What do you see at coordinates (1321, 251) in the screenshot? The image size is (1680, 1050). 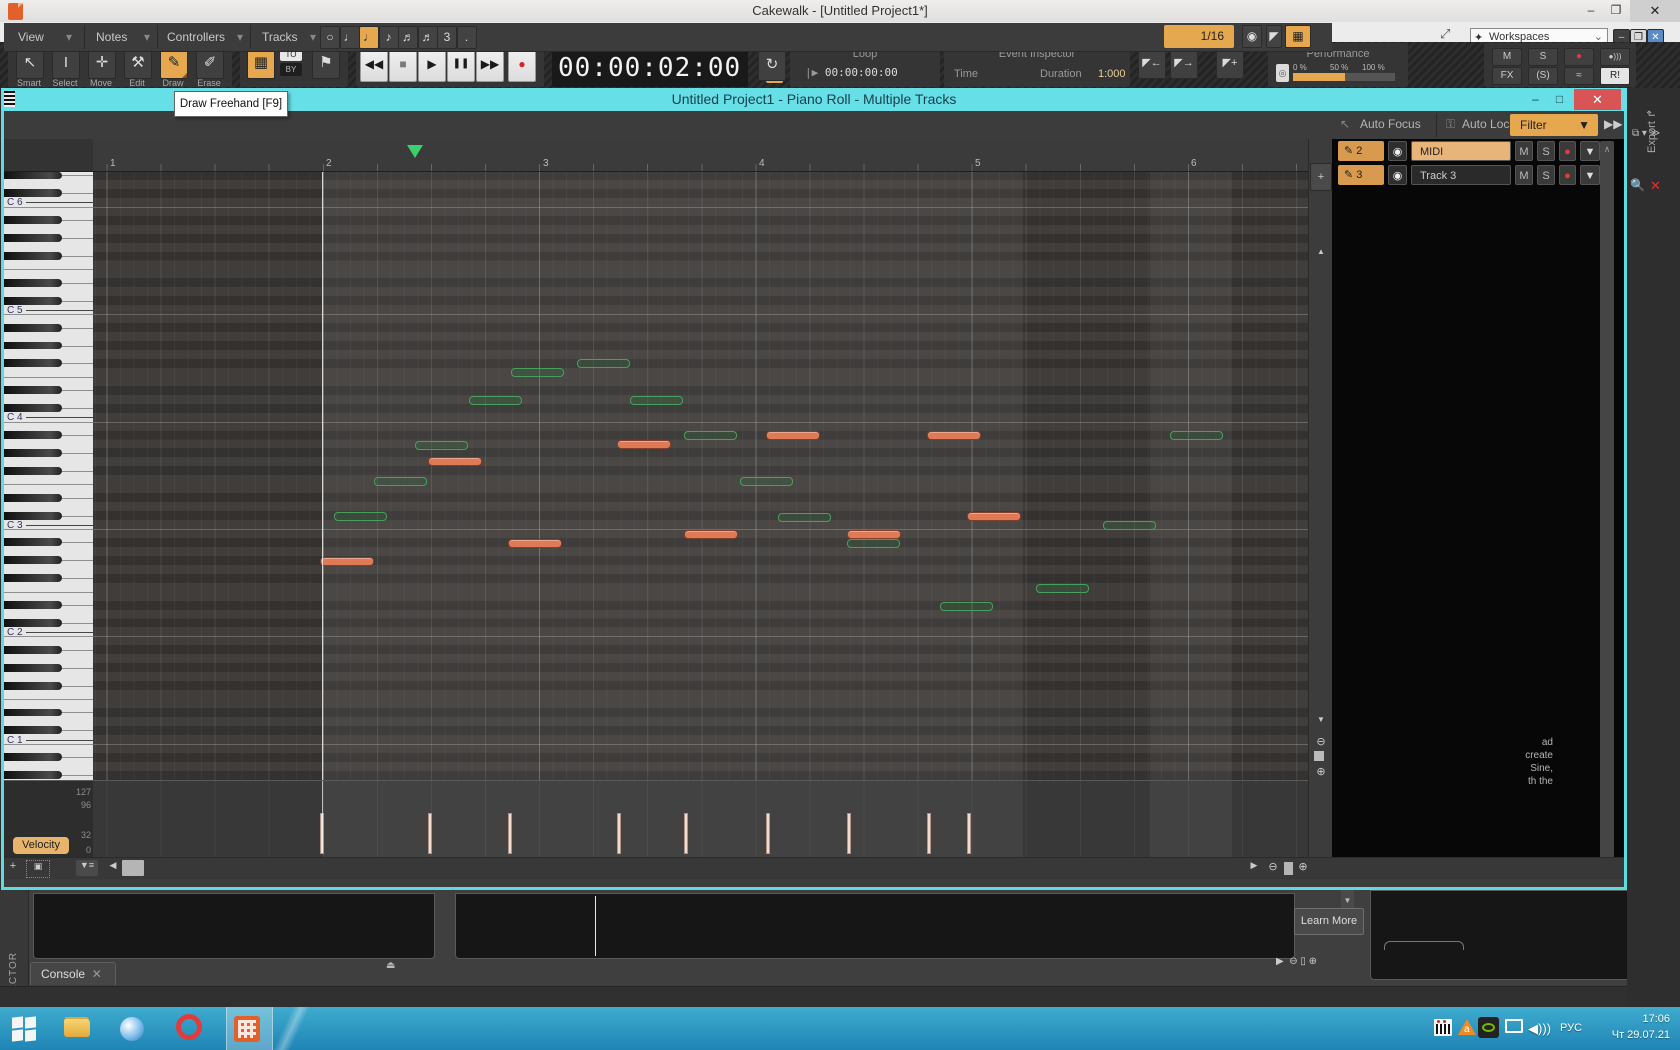 I see `scroll-up-icon: ▲` at bounding box center [1321, 251].